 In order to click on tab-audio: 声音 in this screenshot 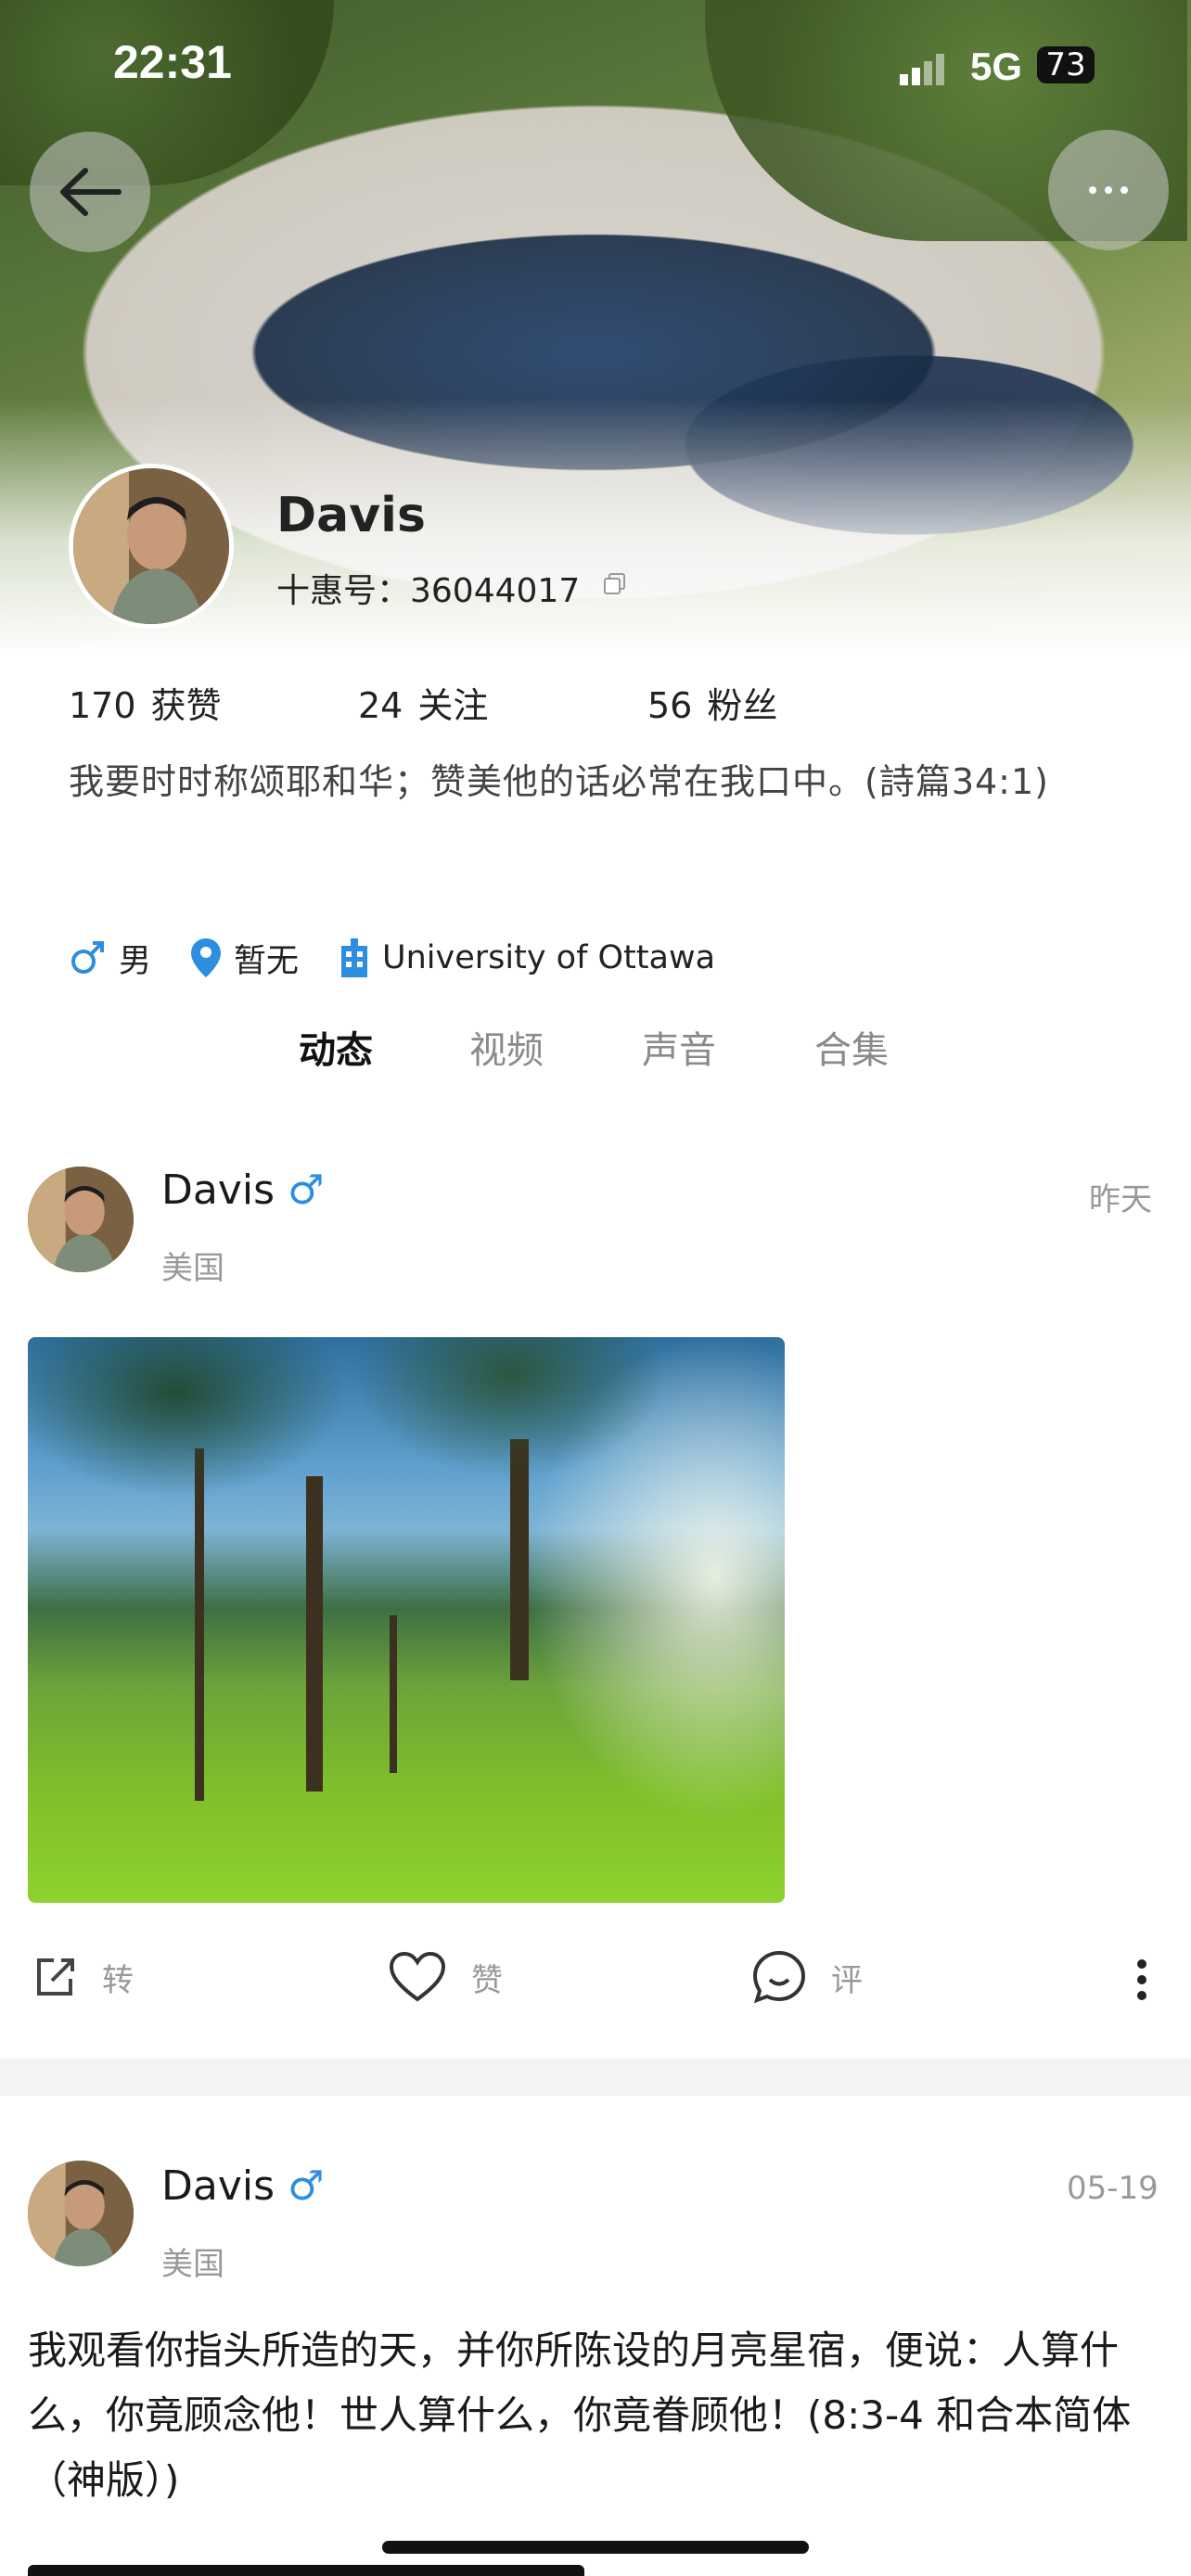, I will do `click(679, 1047)`.